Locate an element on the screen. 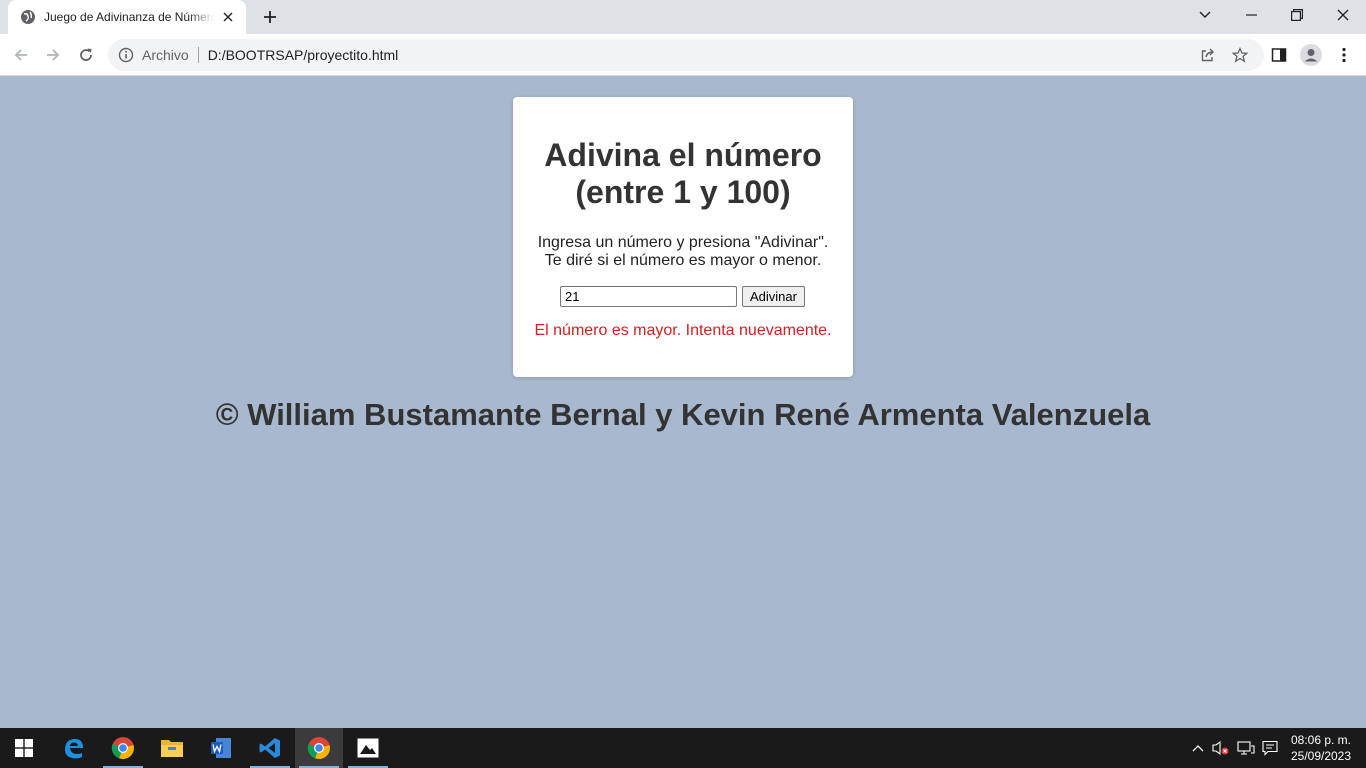 This screenshot has width=1366, height=768. forward-button is located at coordinates (53, 55).